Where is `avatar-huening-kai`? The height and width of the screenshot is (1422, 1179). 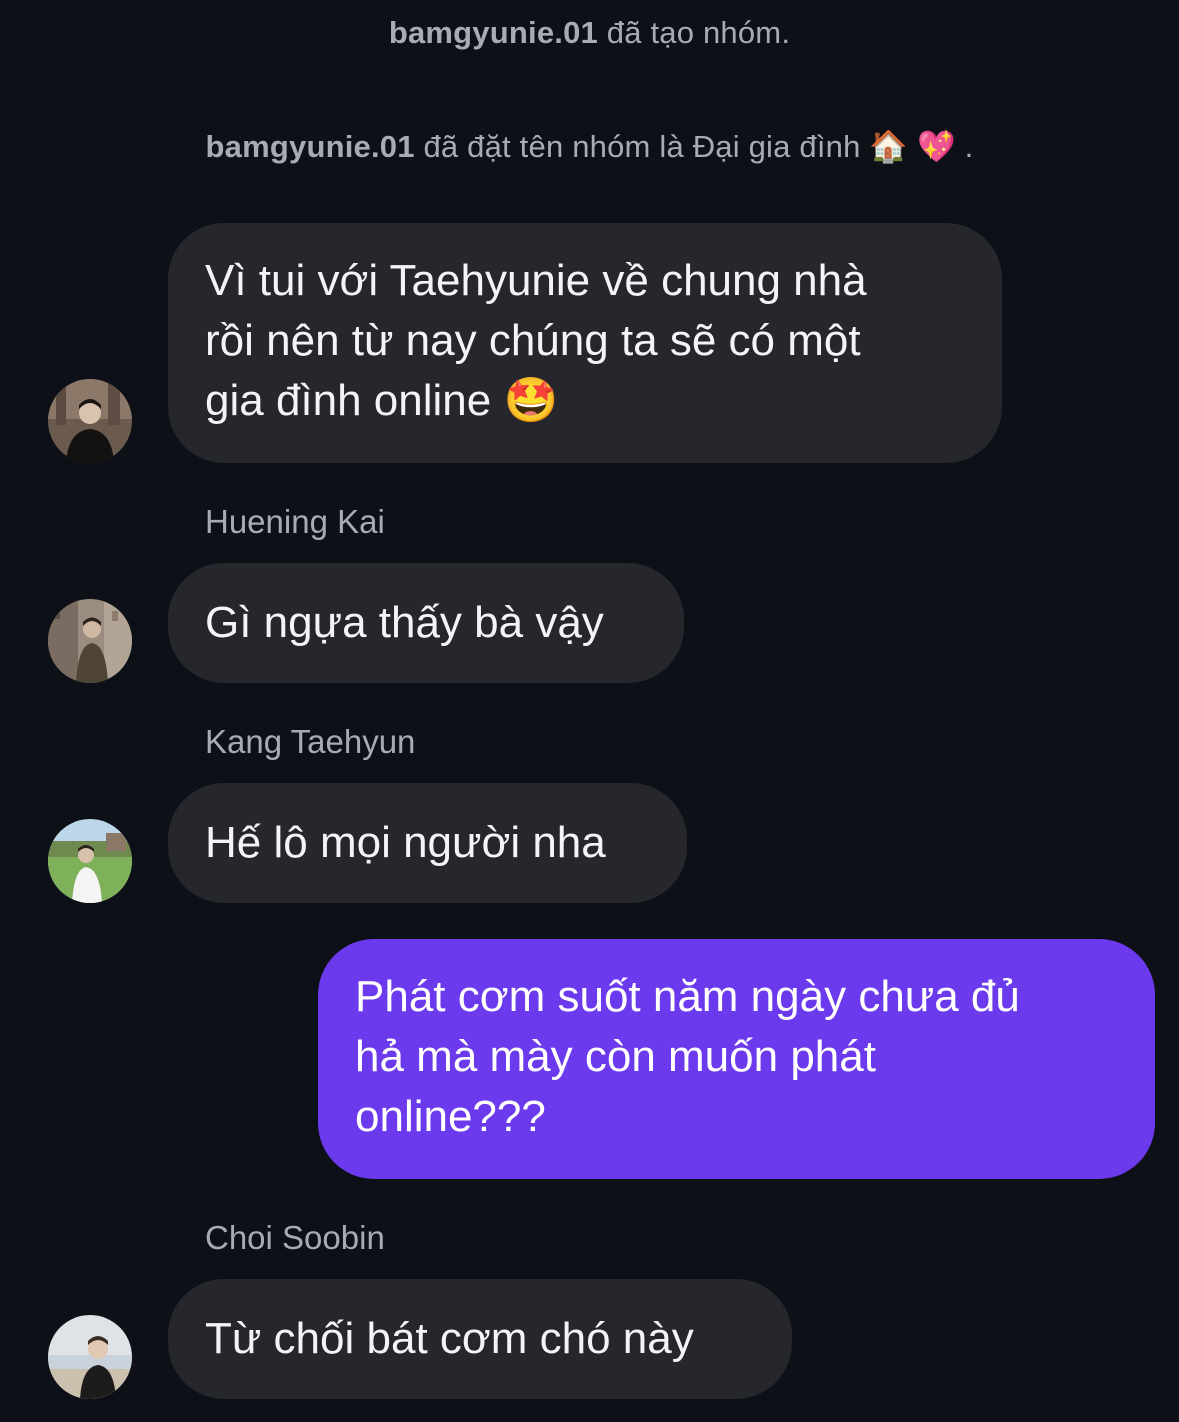
avatar-huening-kai is located at coordinates (90, 641).